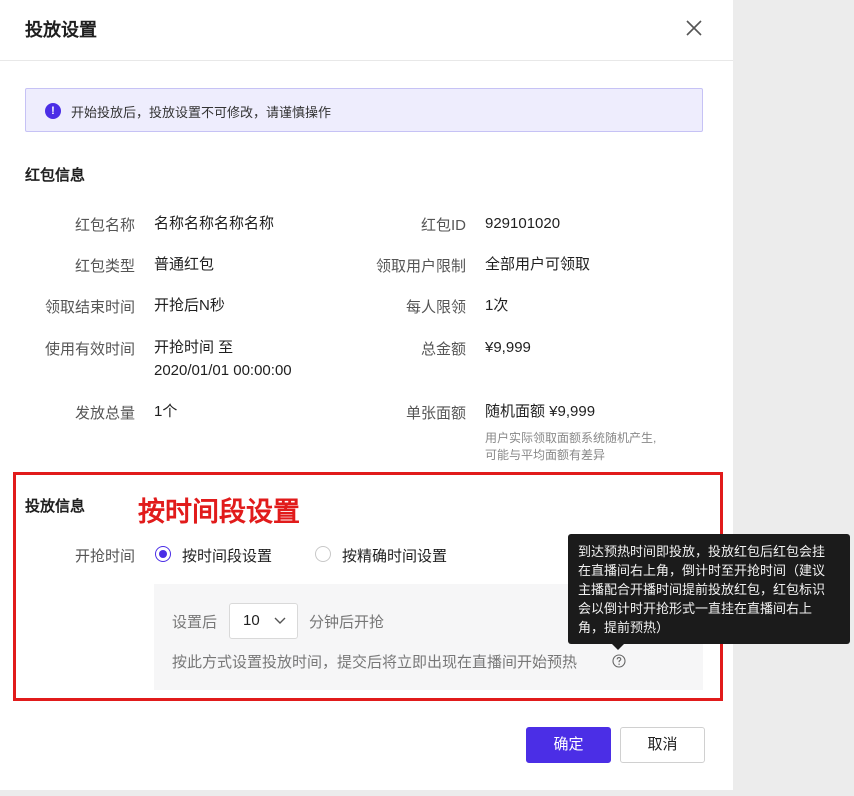 This screenshot has height=796, width=854. What do you see at coordinates (89, 307) in the screenshot?
I see `end-time-label: 领取结束时间` at bounding box center [89, 307].